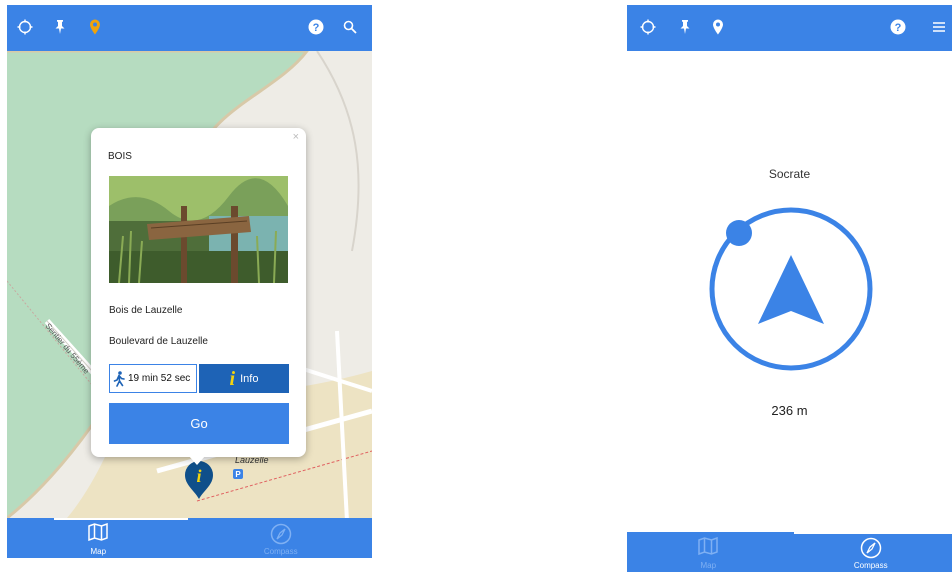  I want to click on compass-dial, so click(791, 289).